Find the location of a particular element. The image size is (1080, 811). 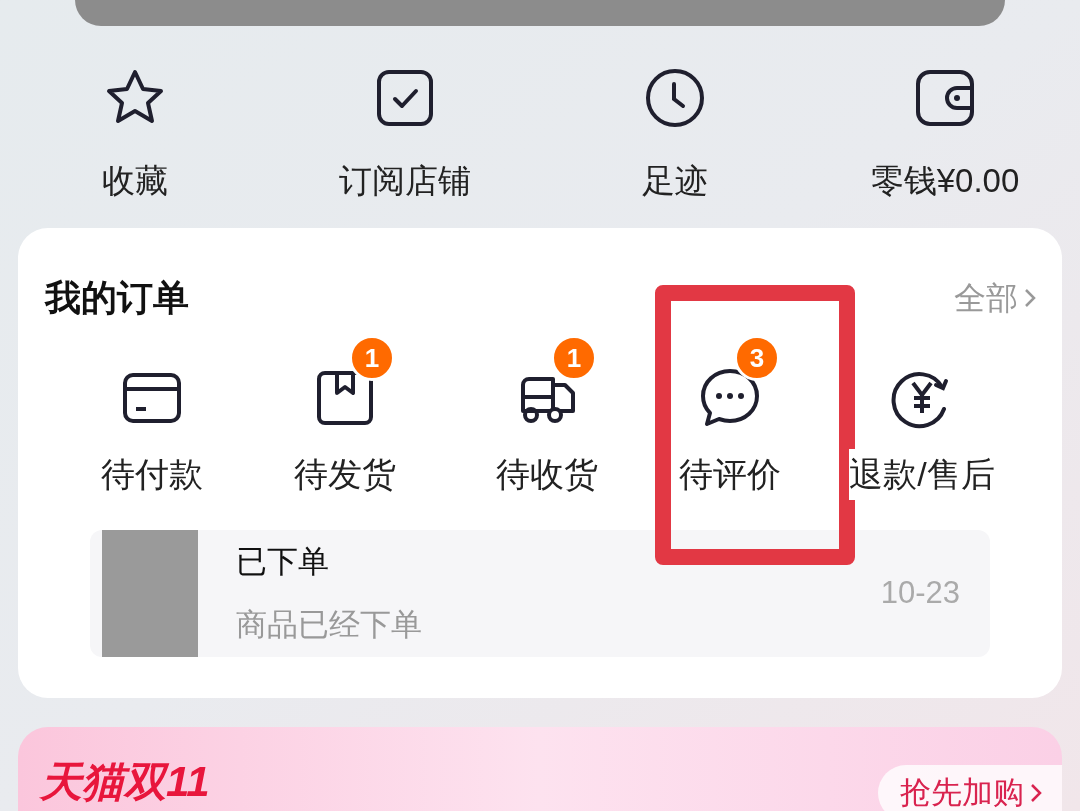

order-detail: 商品已经下单 is located at coordinates (329, 624).